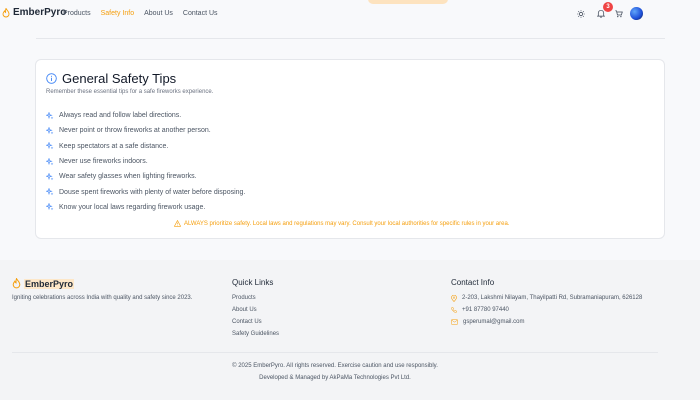  Describe the element at coordinates (408, 2) in the screenshot. I see `toast-glow` at that location.